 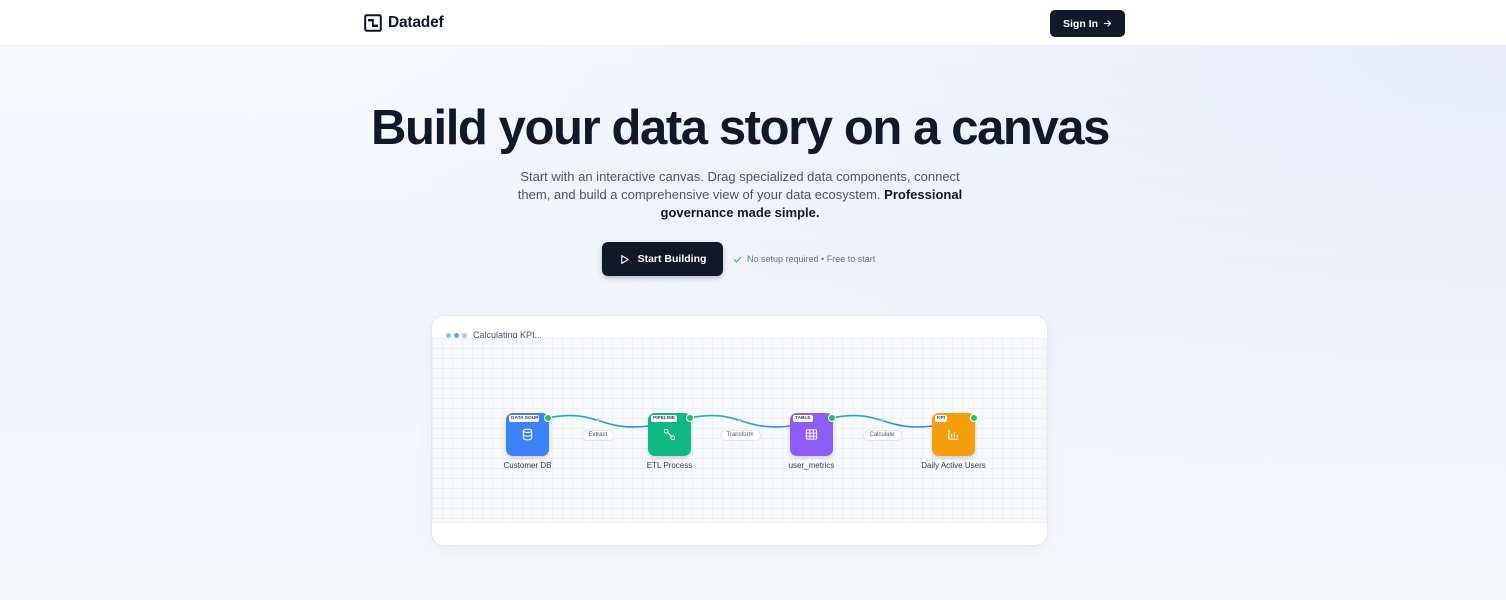 What do you see at coordinates (1080, 23) in the screenshot?
I see `sign-in-label: Sign In` at bounding box center [1080, 23].